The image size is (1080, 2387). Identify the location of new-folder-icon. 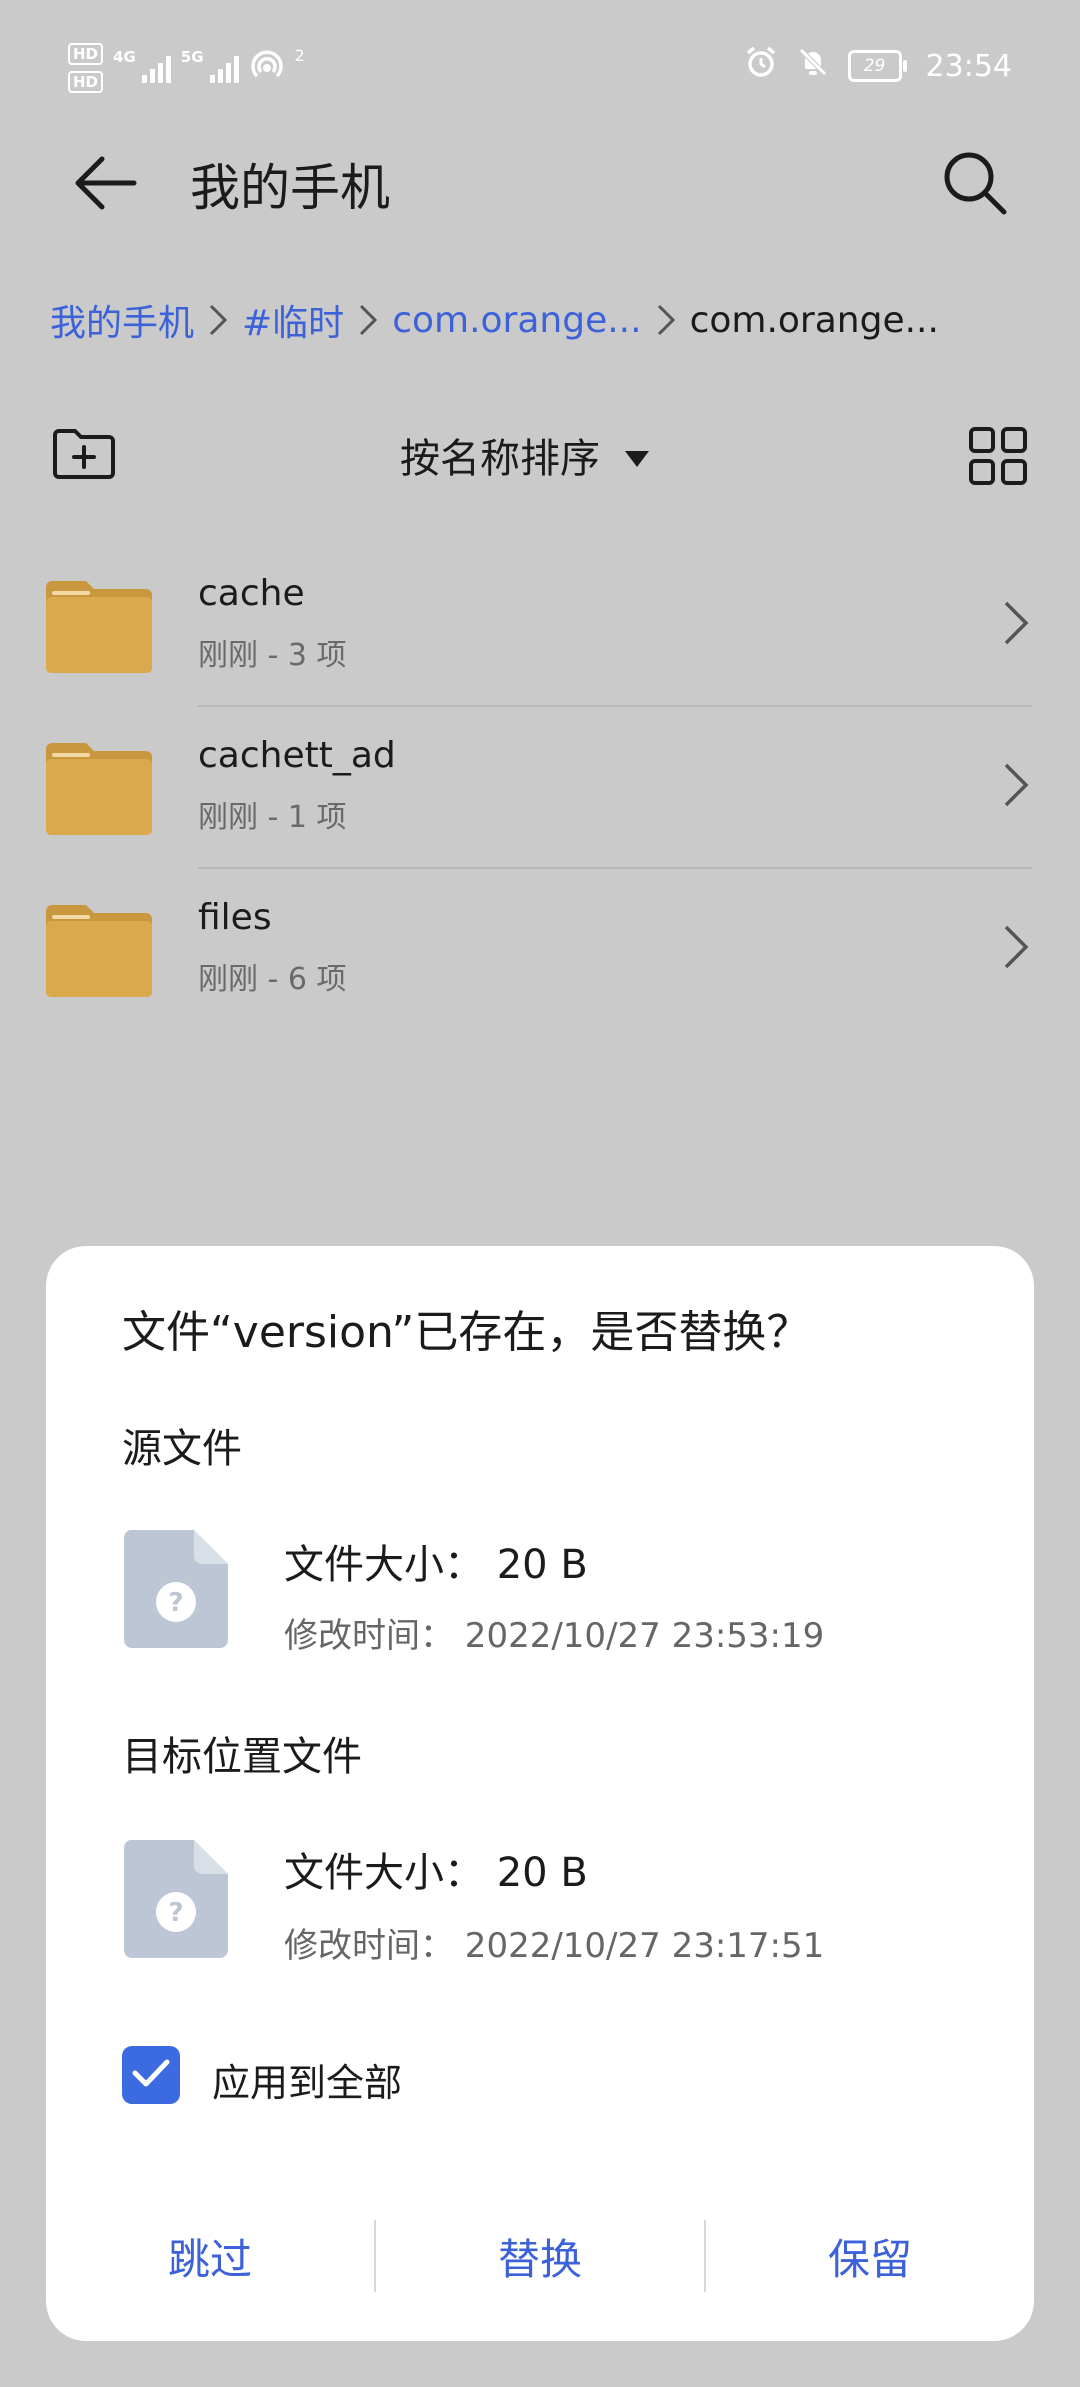
(84, 455).